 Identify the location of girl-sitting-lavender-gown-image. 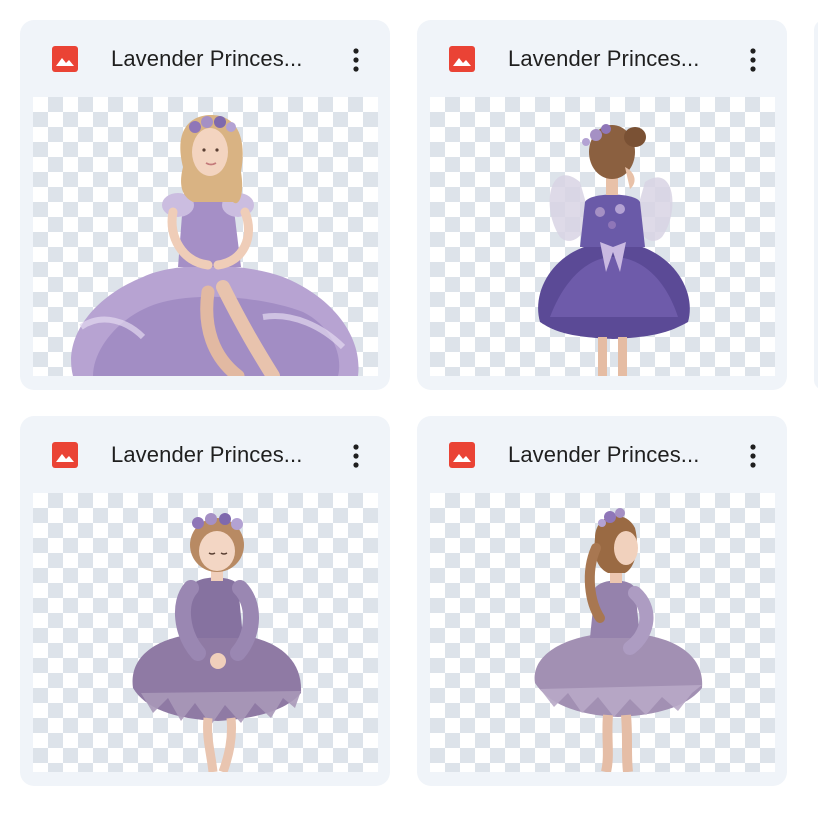
(215, 245).